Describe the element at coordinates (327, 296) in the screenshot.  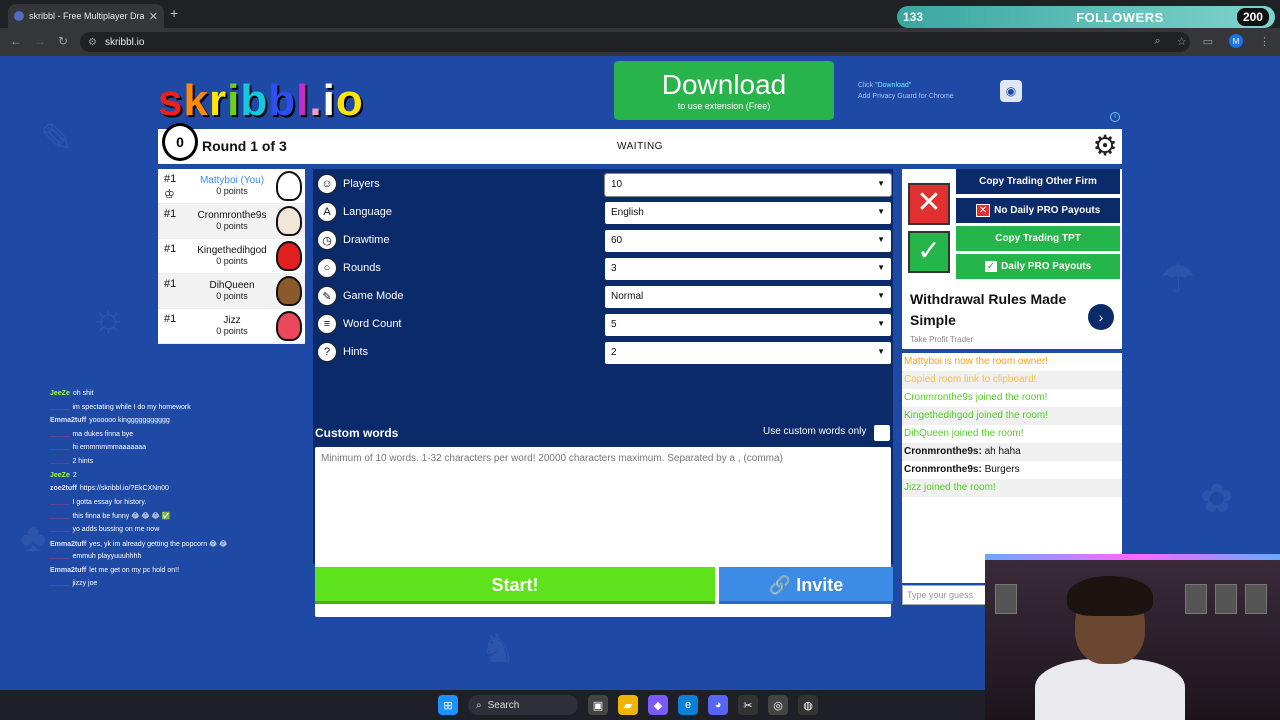
I see `gamemode-icon: ✎` at that location.